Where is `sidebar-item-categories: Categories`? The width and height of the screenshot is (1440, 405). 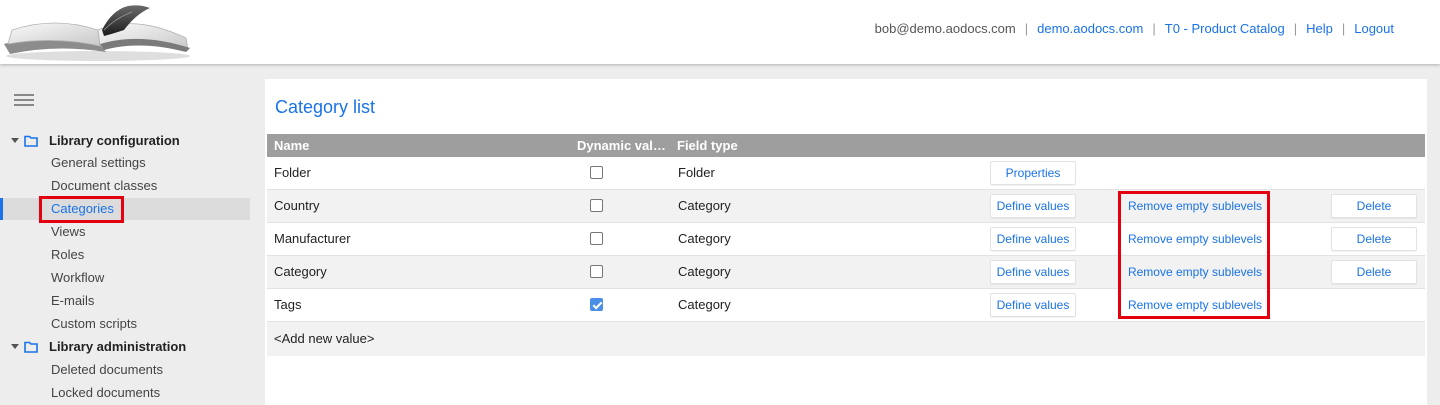 sidebar-item-categories: Categories is located at coordinates (125, 209).